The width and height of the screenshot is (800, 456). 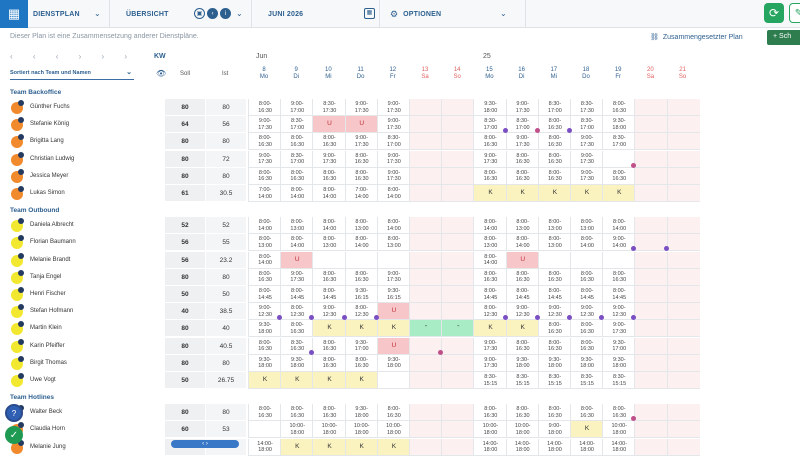 I want to click on shift-cell: 9:00- 14:00, so click(x=619, y=243).